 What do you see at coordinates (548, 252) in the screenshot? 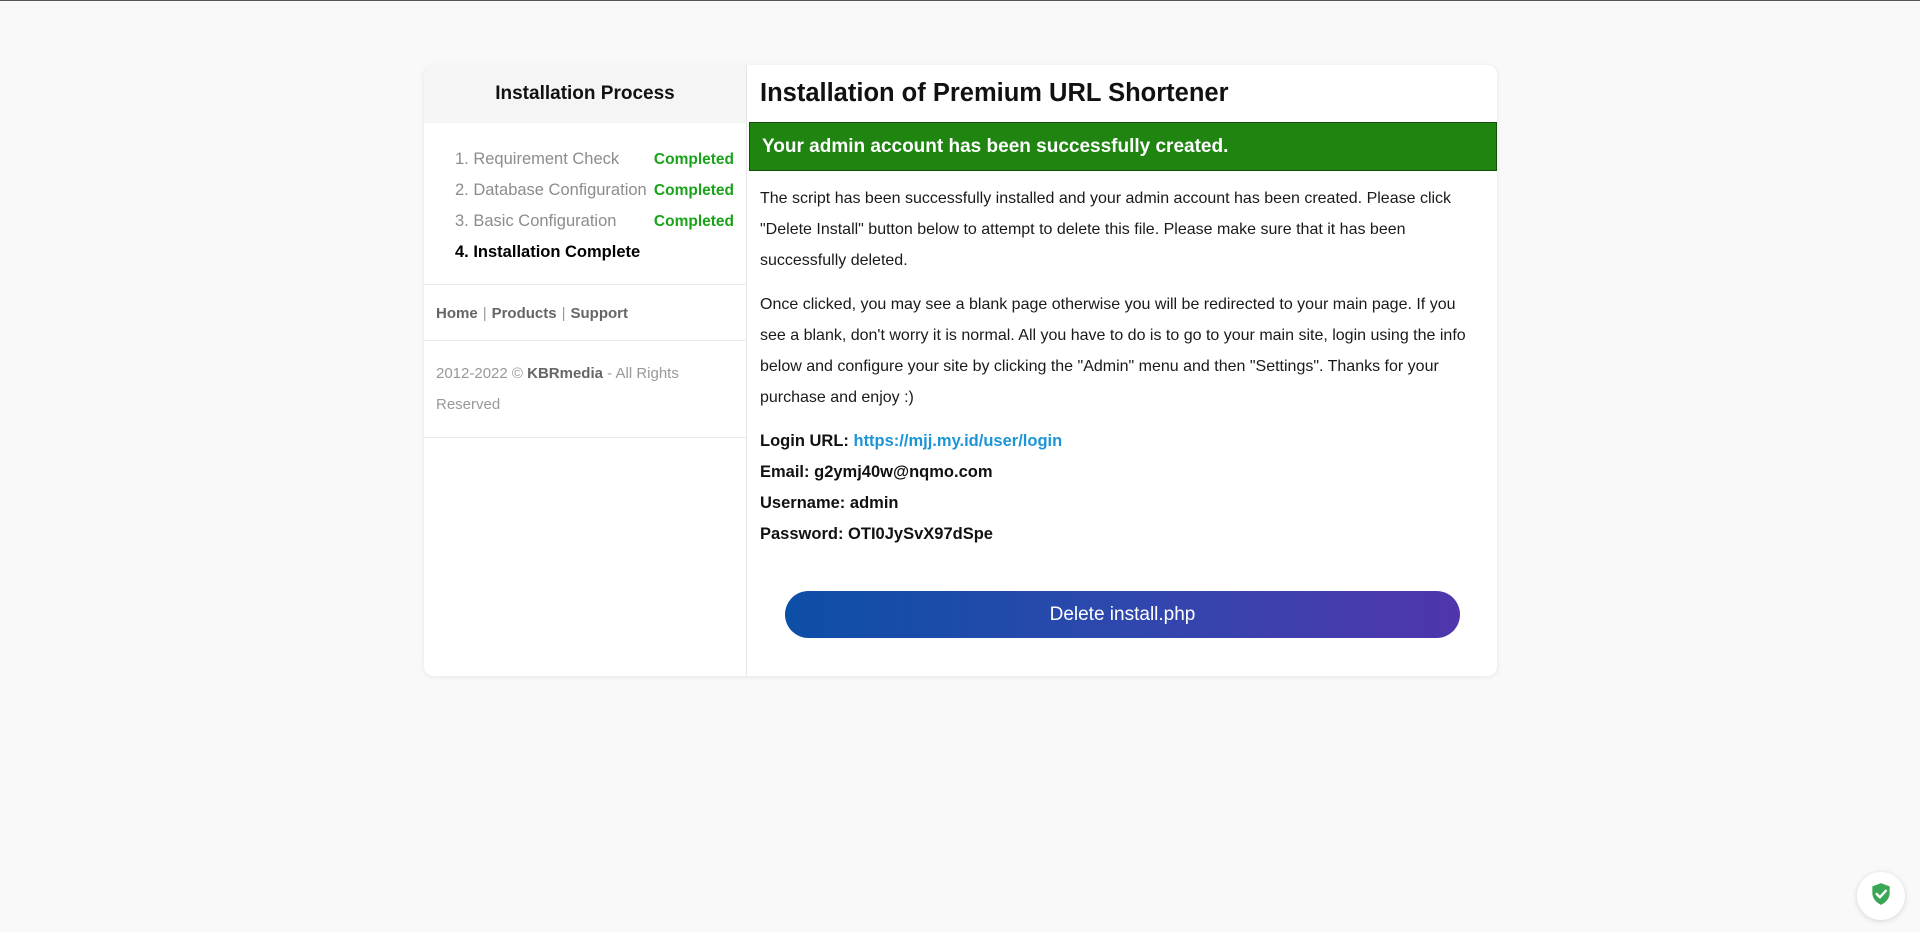
I see `step-label: 4. Installation Complete` at bounding box center [548, 252].